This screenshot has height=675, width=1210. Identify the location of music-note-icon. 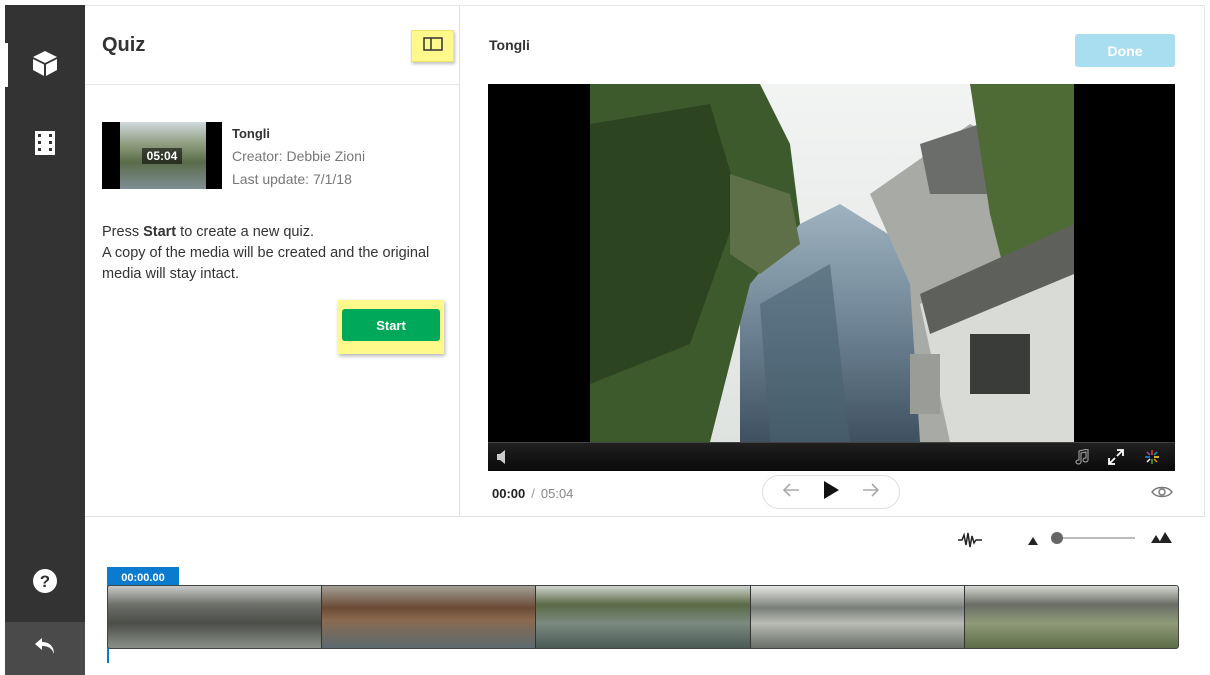
(1082, 459).